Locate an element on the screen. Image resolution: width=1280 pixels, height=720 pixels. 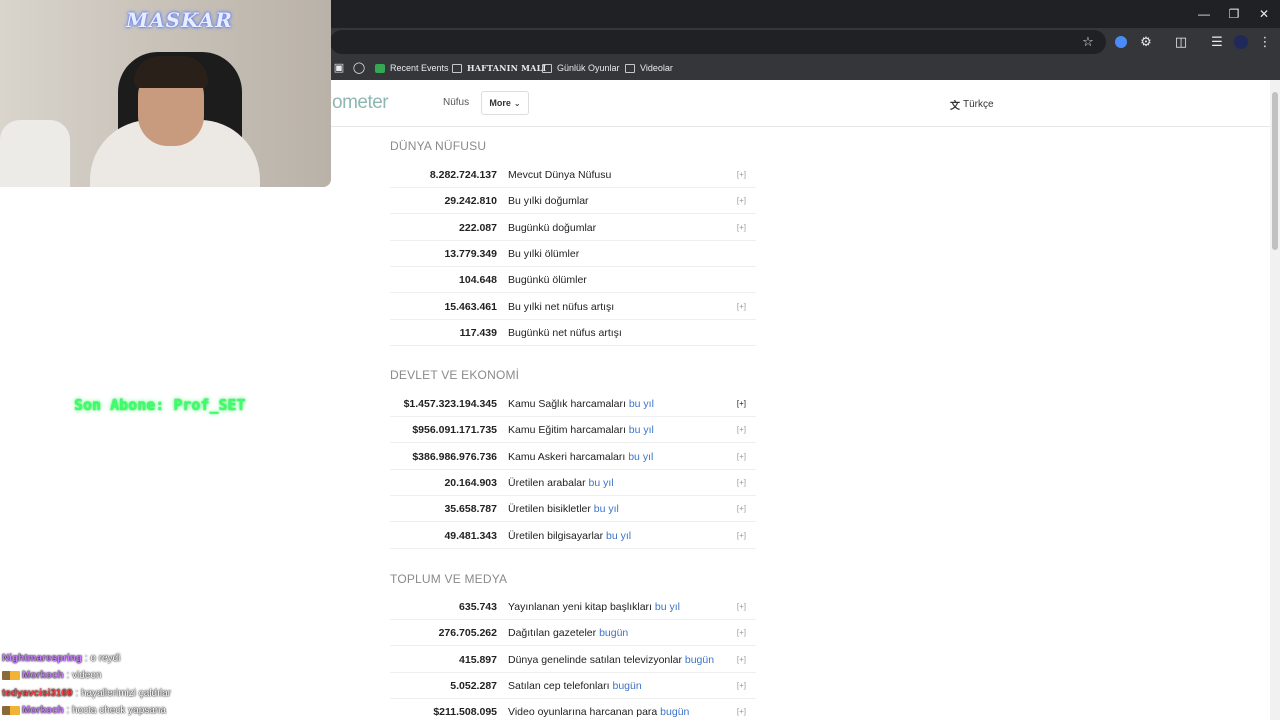
chat-username: Nightmarespring is located at coordinates (42, 658).